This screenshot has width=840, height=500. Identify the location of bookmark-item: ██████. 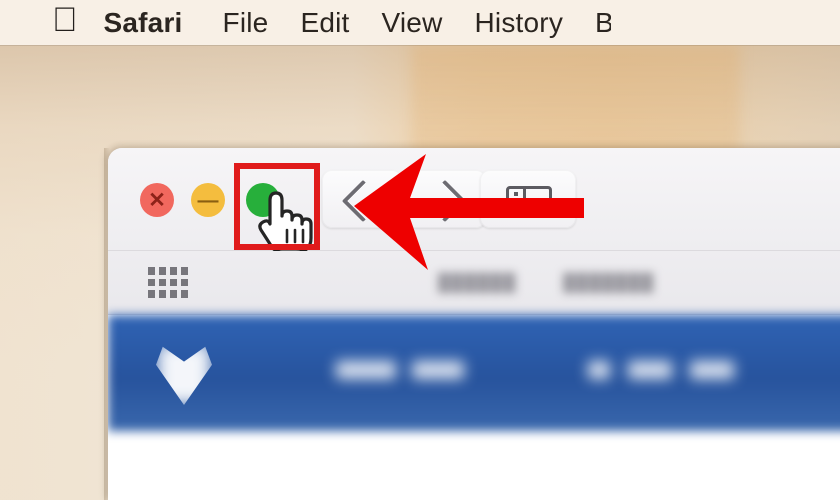
(477, 283).